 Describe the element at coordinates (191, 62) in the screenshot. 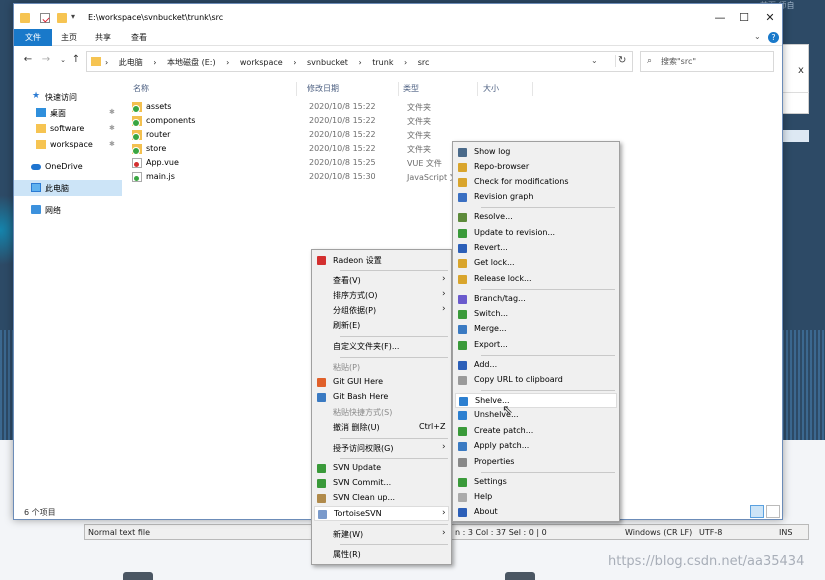

I see `breadcrumb-drive-e: 本地磁盘 (E:)` at that location.